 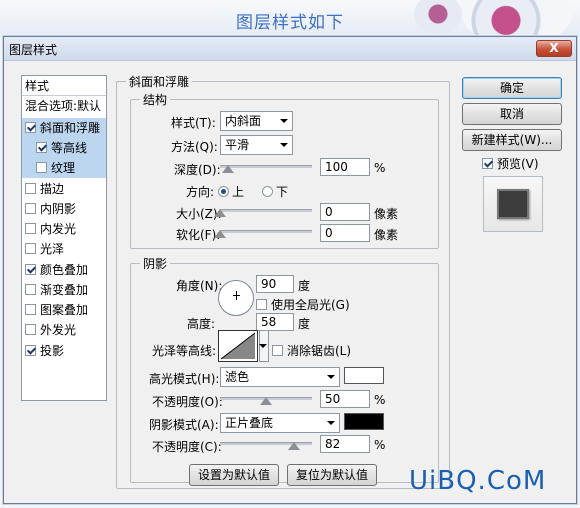 What do you see at coordinates (364, 421) in the screenshot?
I see `shadow-color-swatch` at bounding box center [364, 421].